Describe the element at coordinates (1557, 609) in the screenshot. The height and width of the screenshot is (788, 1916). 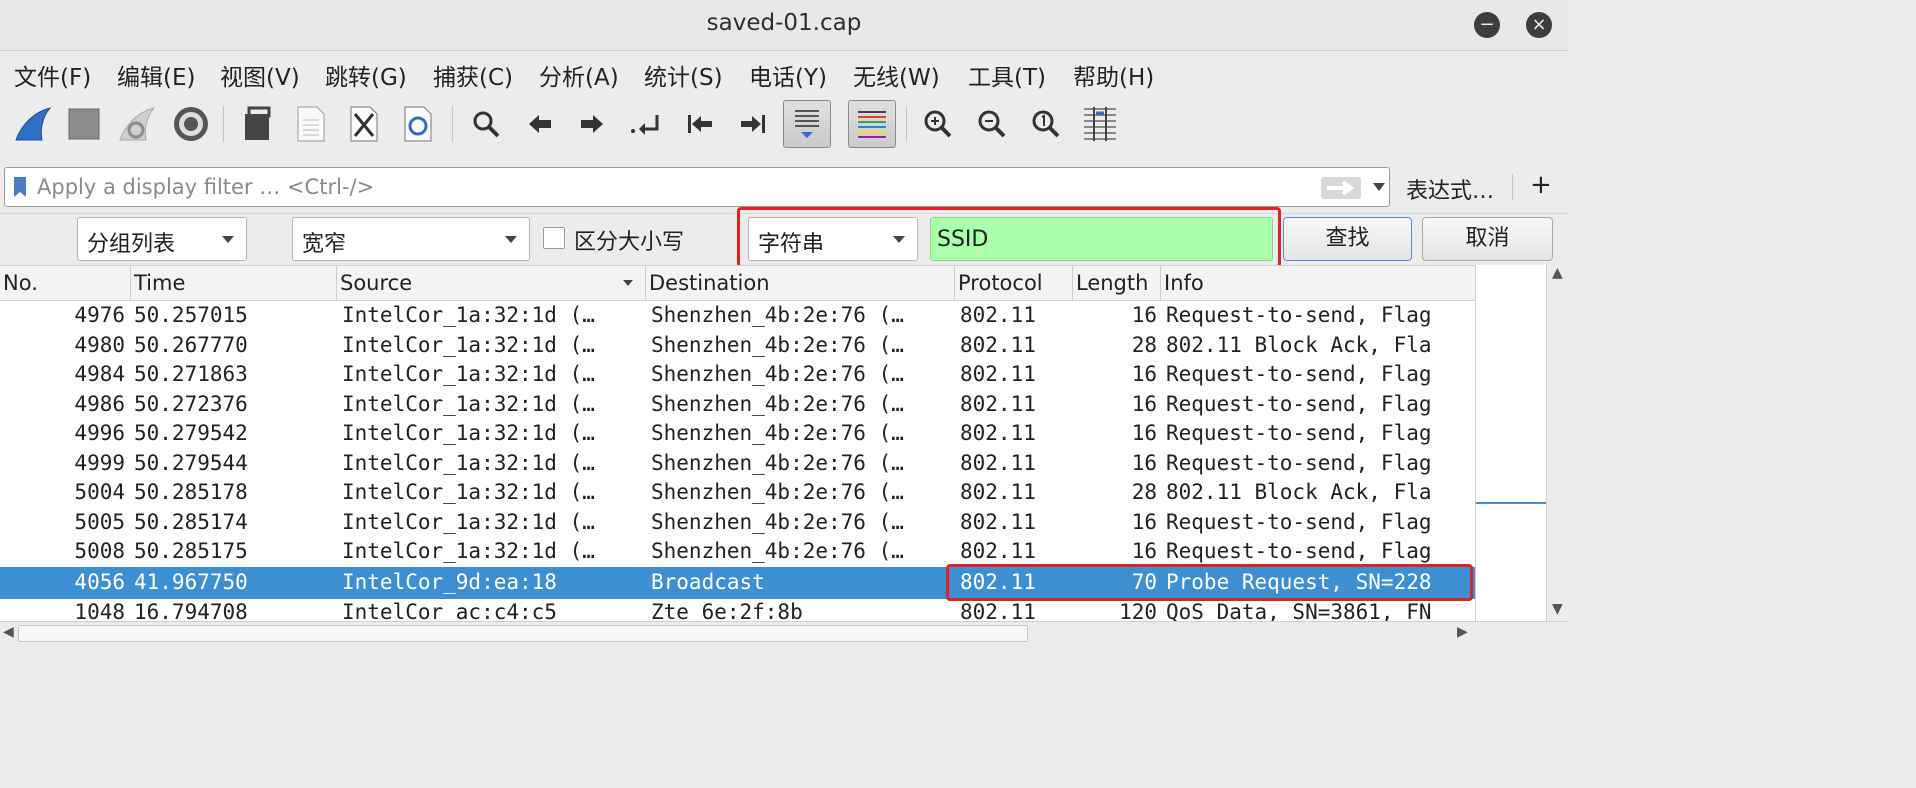
I see `scroll-down-icon: ▼` at that location.